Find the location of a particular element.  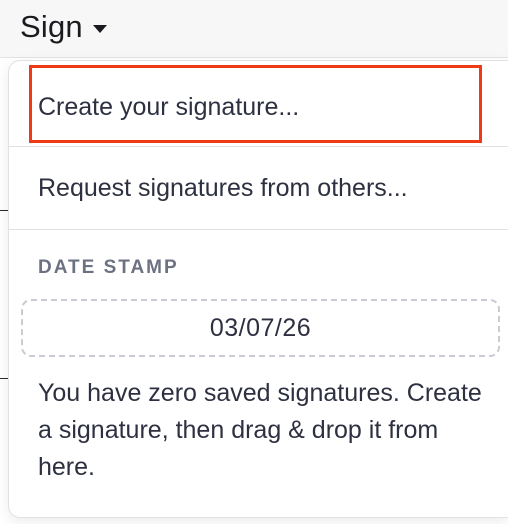

sign-menu-button: Sign is located at coordinates (63, 27).